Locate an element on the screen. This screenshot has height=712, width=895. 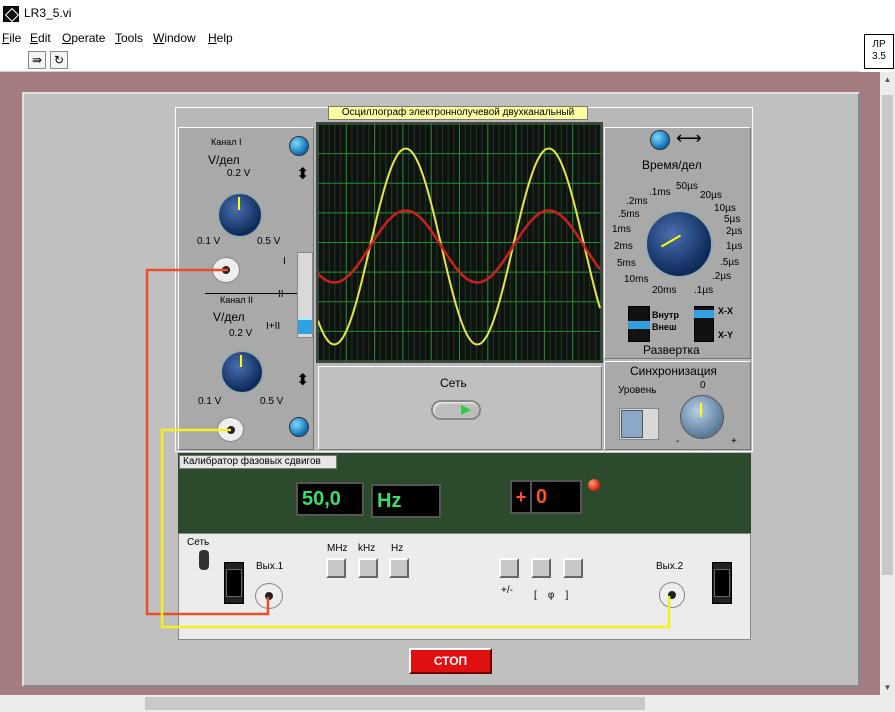
power-button is located at coordinates (456, 410).